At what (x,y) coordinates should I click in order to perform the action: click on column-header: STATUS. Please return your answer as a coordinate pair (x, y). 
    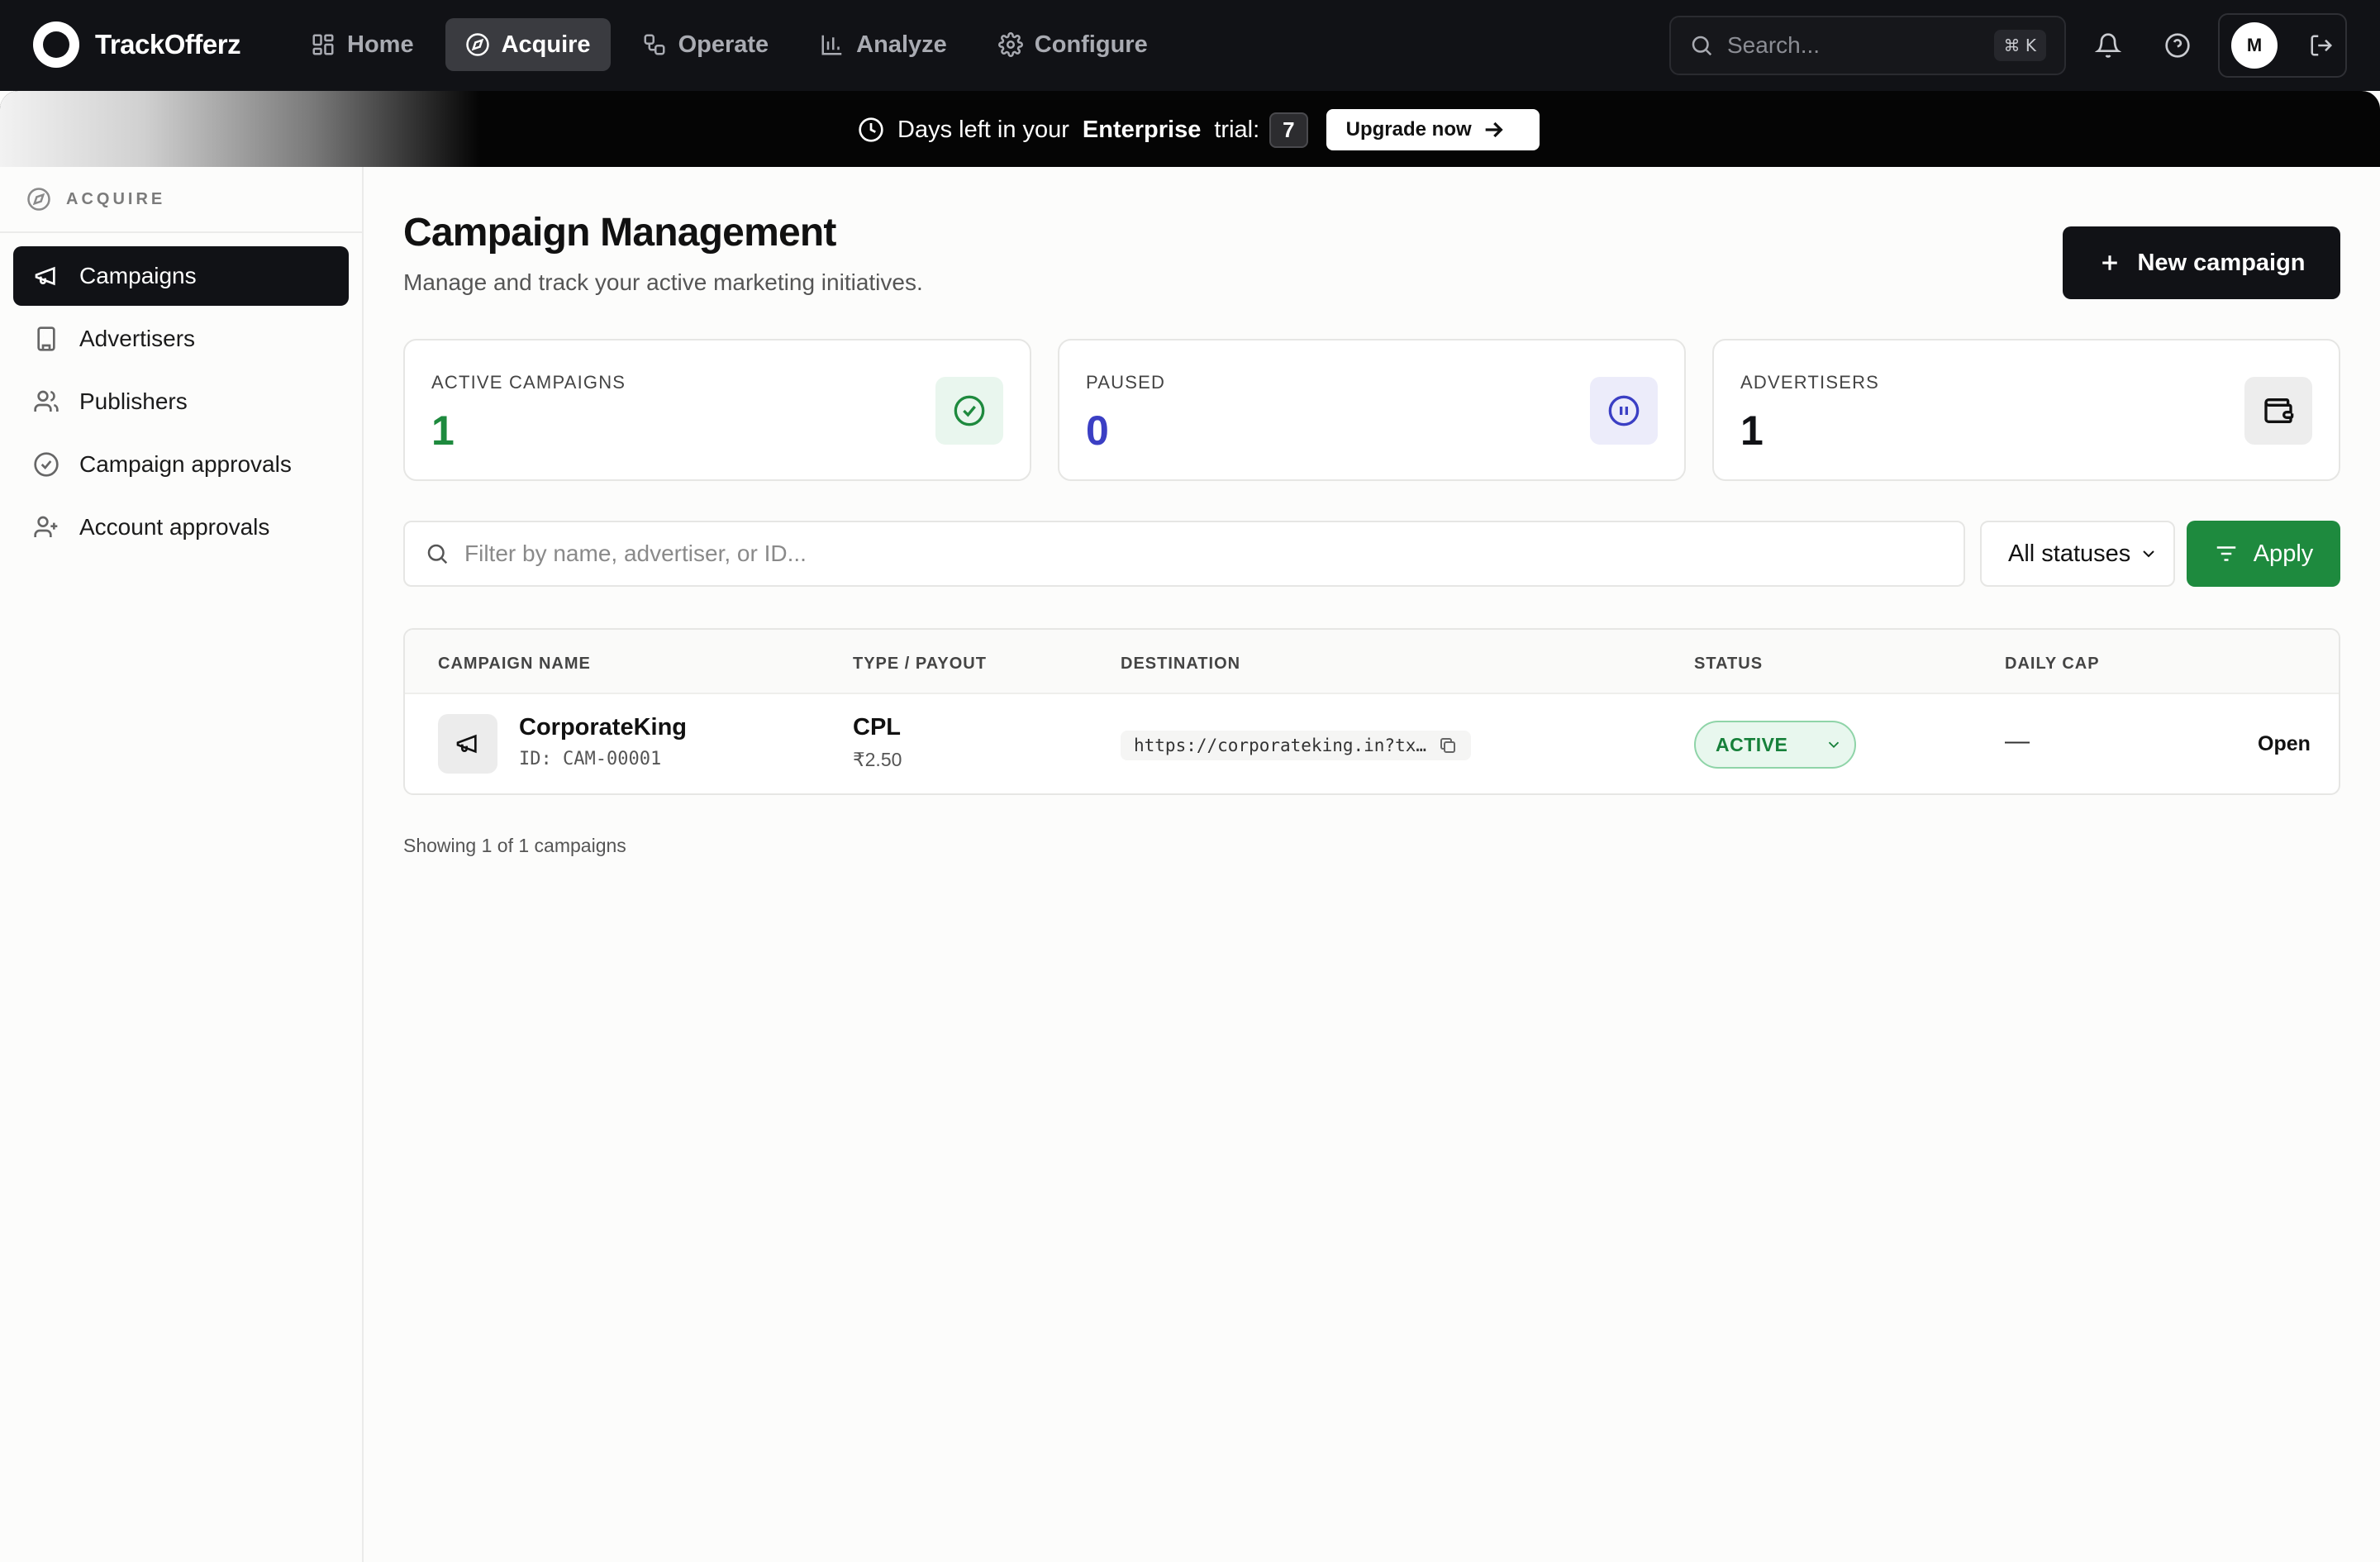
    Looking at the image, I should click on (1729, 664).